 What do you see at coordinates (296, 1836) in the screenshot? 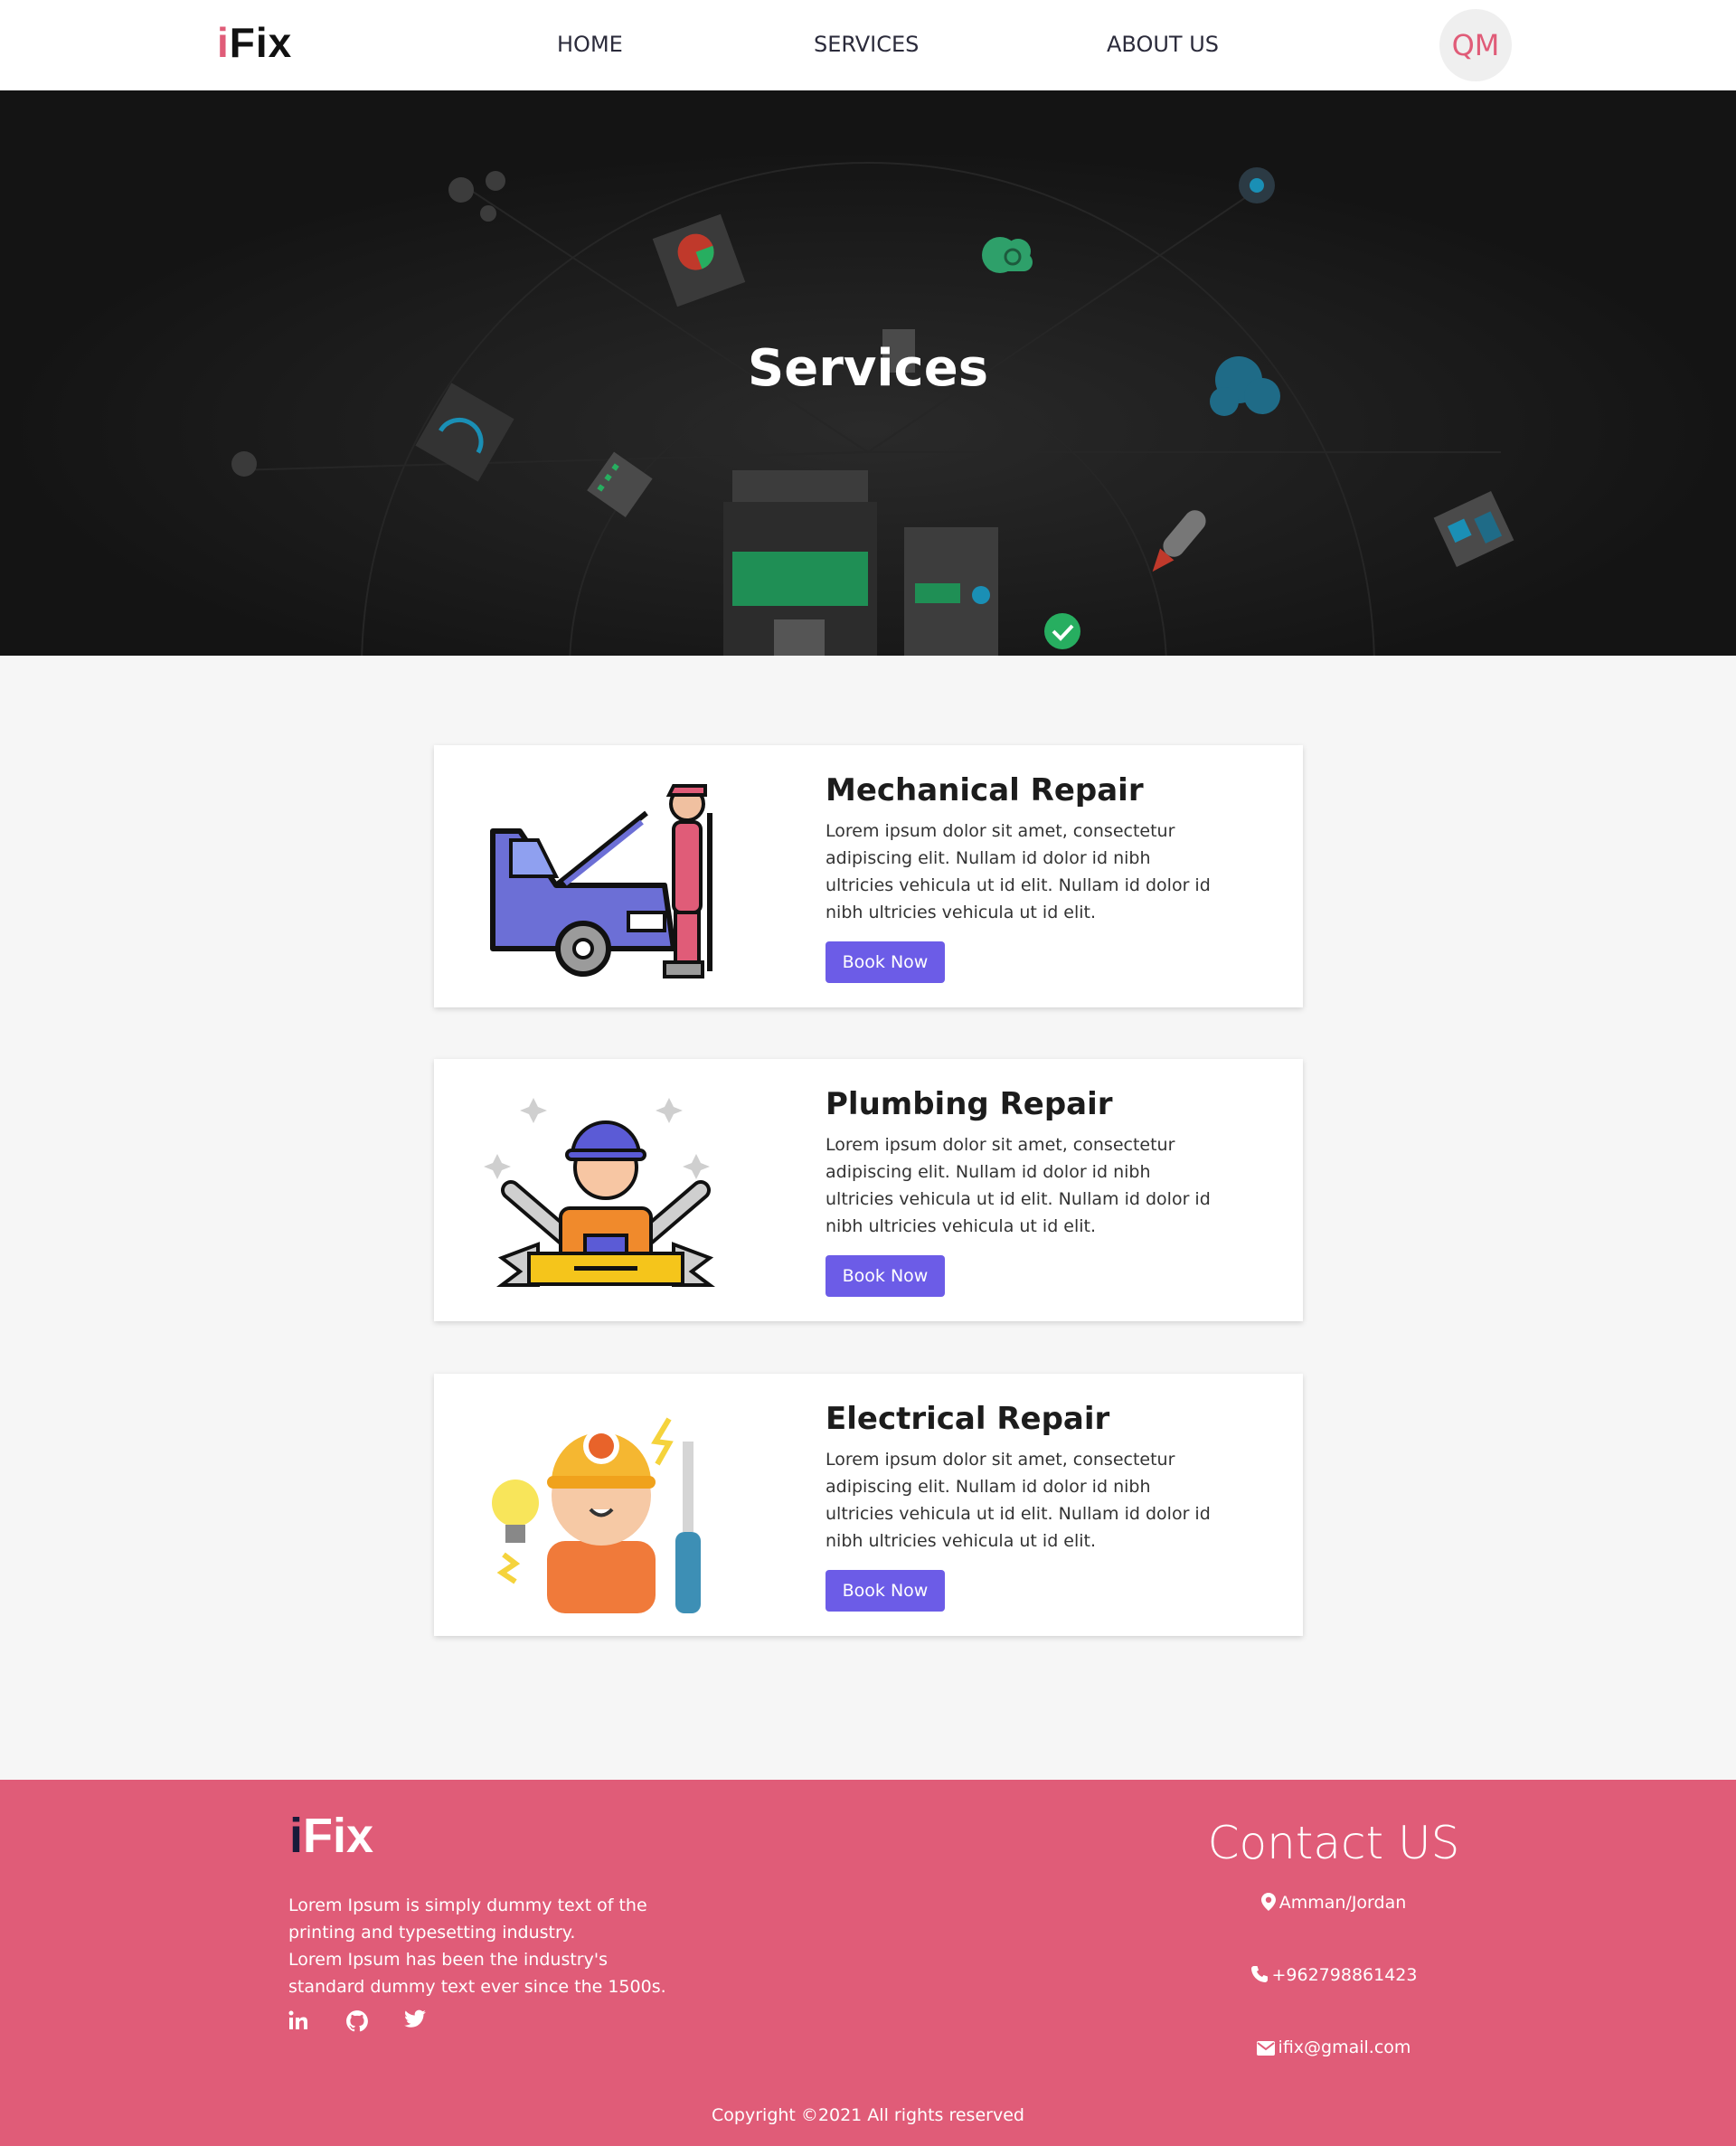
I see `footer-logo-i: i` at bounding box center [296, 1836].